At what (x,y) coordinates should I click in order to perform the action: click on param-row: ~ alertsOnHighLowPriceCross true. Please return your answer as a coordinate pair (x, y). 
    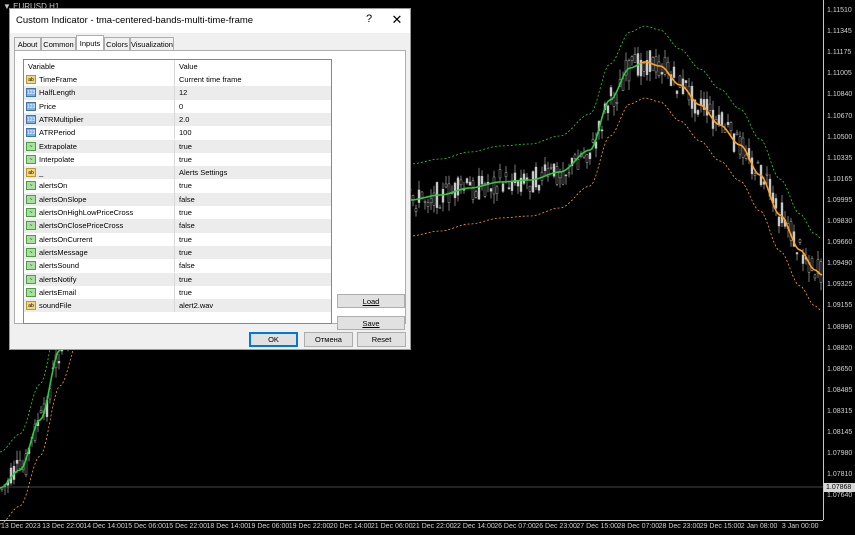
    Looking at the image, I should click on (177, 213).